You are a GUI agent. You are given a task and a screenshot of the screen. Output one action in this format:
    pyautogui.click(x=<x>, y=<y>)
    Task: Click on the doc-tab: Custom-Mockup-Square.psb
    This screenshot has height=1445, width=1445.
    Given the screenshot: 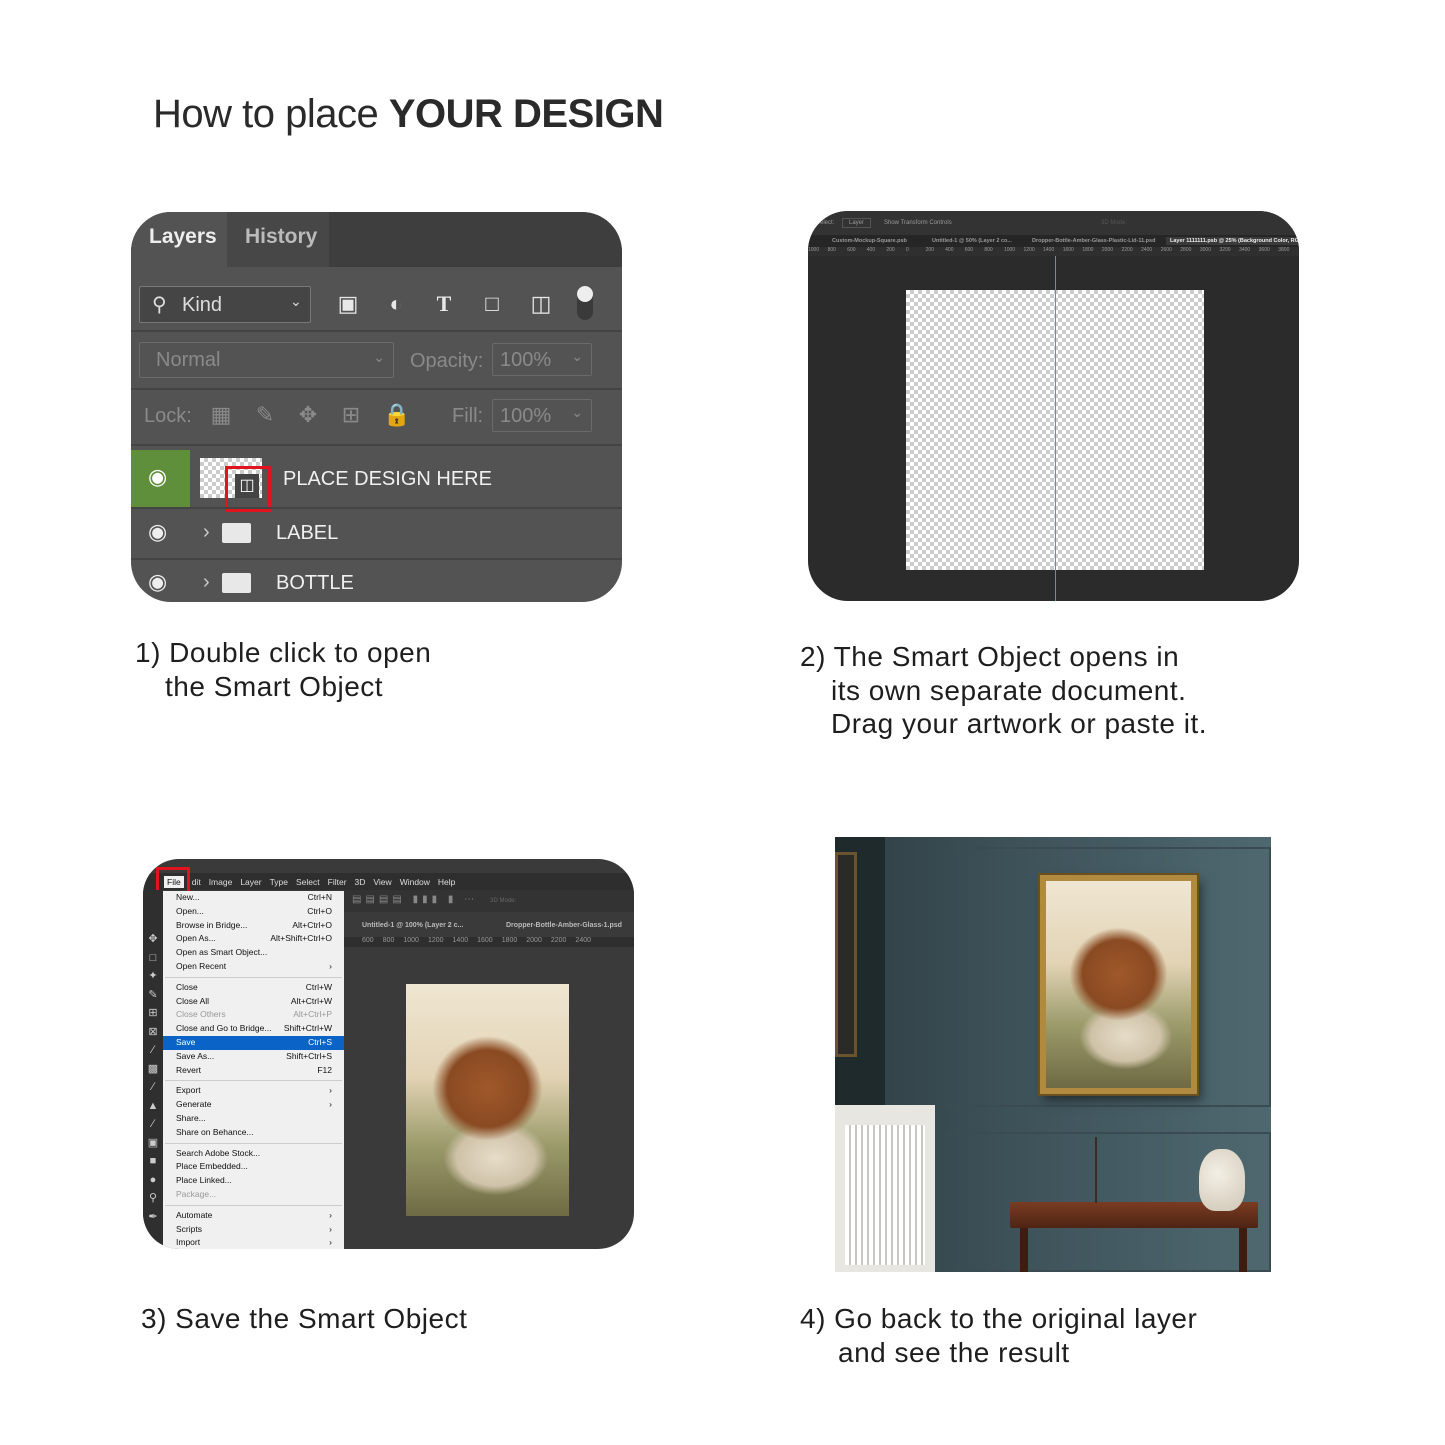 What is the action you would take?
    pyautogui.click(x=869, y=241)
    